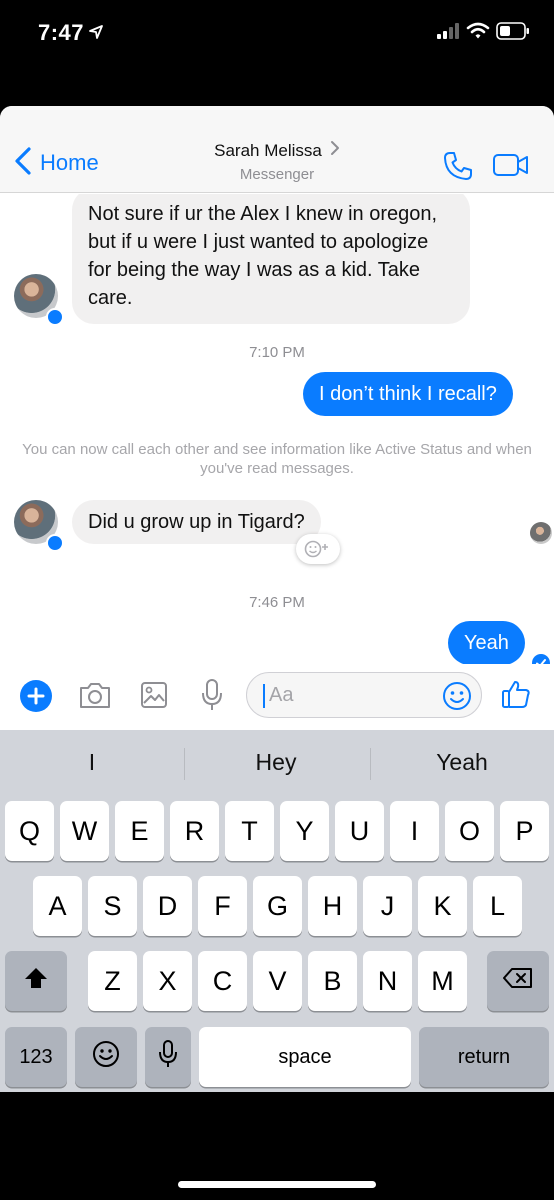 The height and width of the screenshot is (1200, 554). I want to click on add-reaction-button, so click(318, 549).